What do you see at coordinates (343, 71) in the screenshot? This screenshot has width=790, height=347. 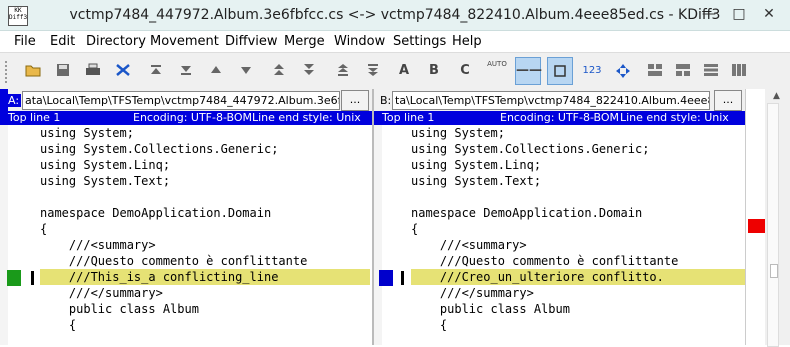 I see `prev-unsolved-icon` at bounding box center [343, 71].